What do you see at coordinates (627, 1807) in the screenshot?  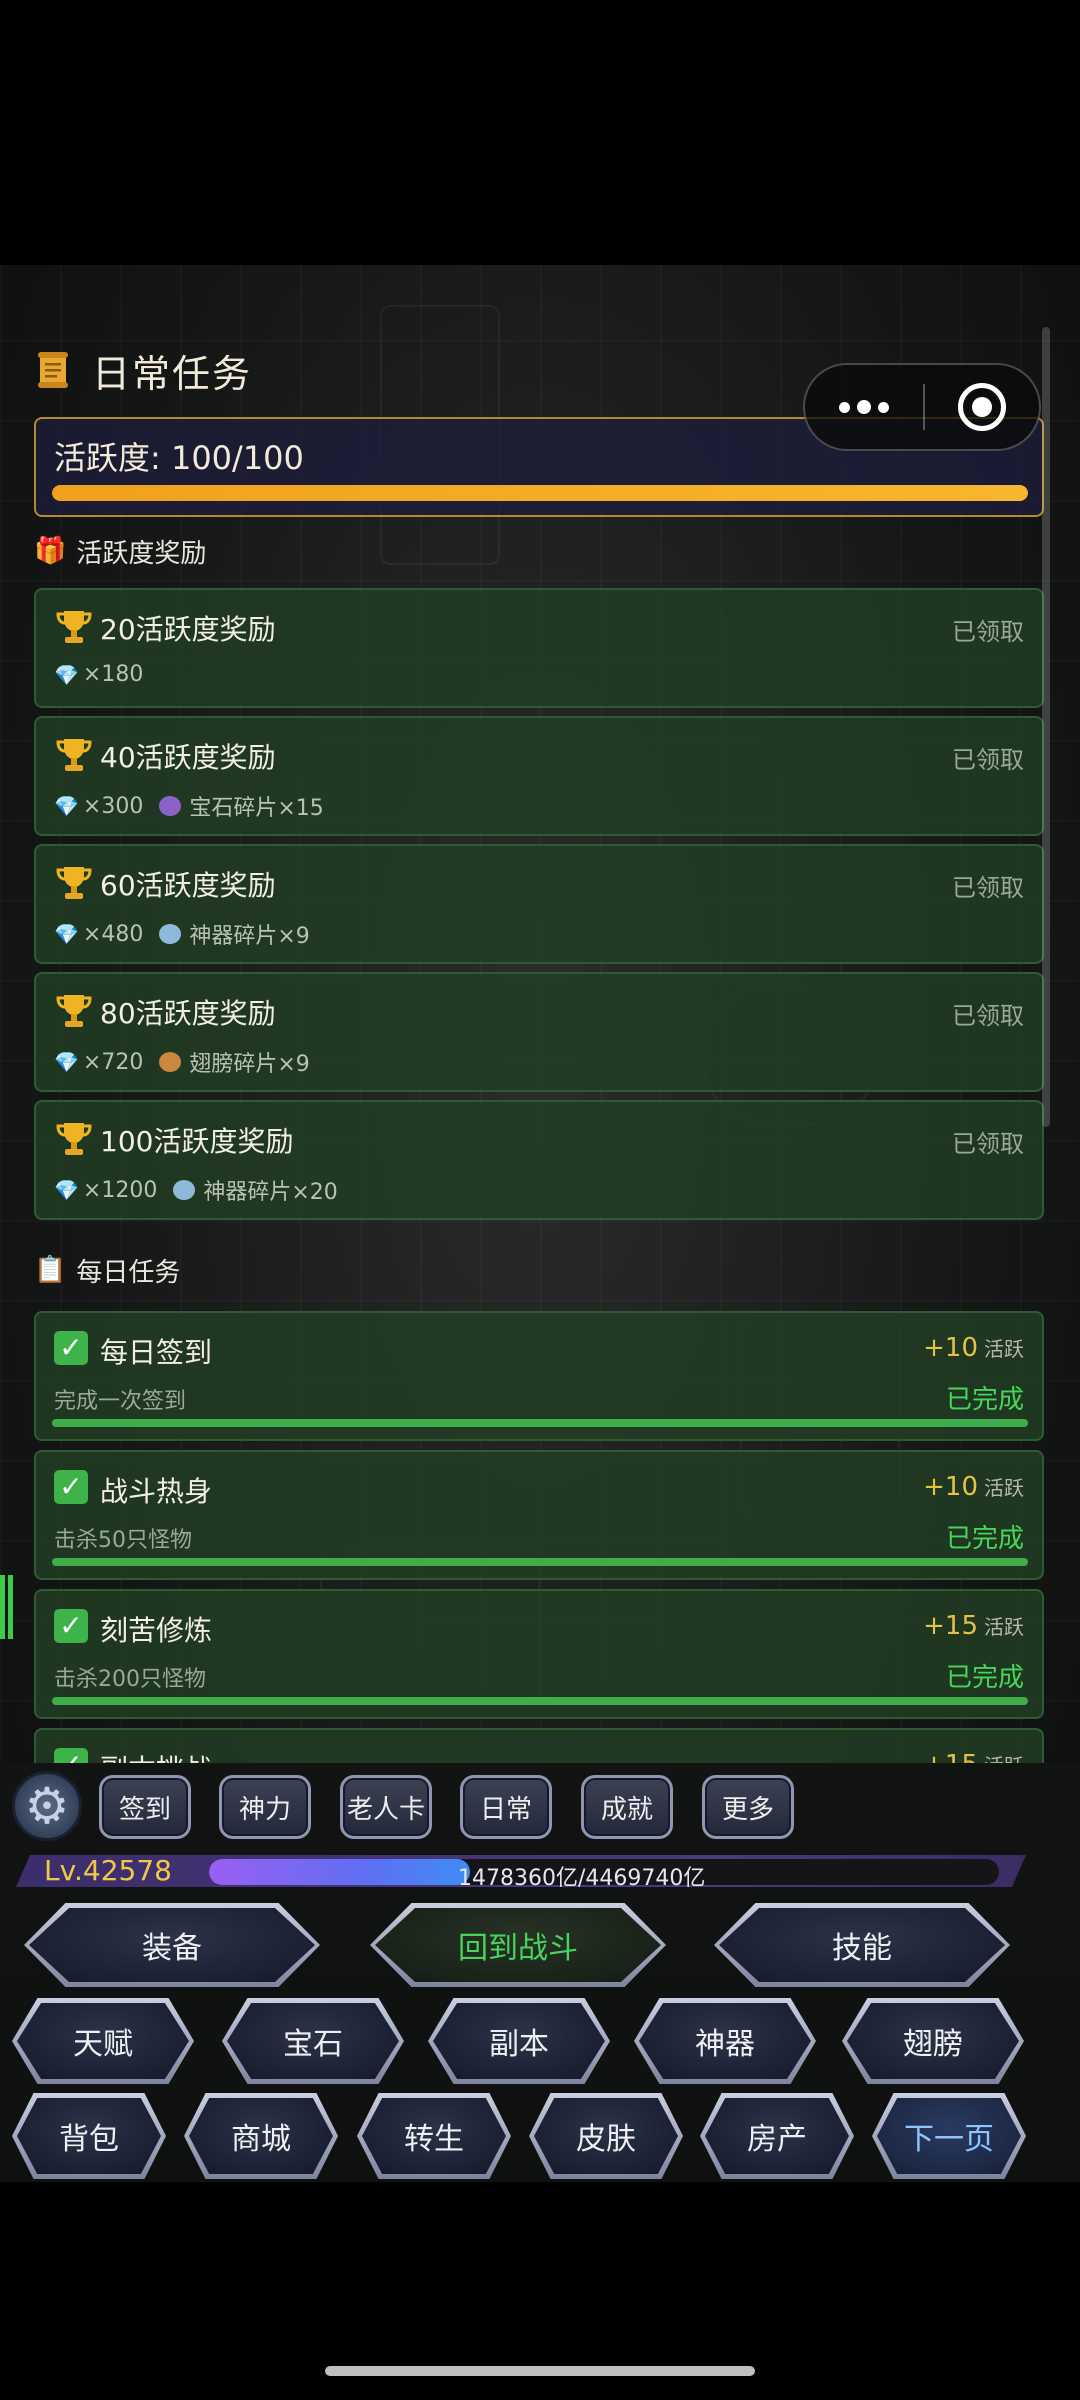 I see `quick-button: 成就` at bounding box center [627, 1807].